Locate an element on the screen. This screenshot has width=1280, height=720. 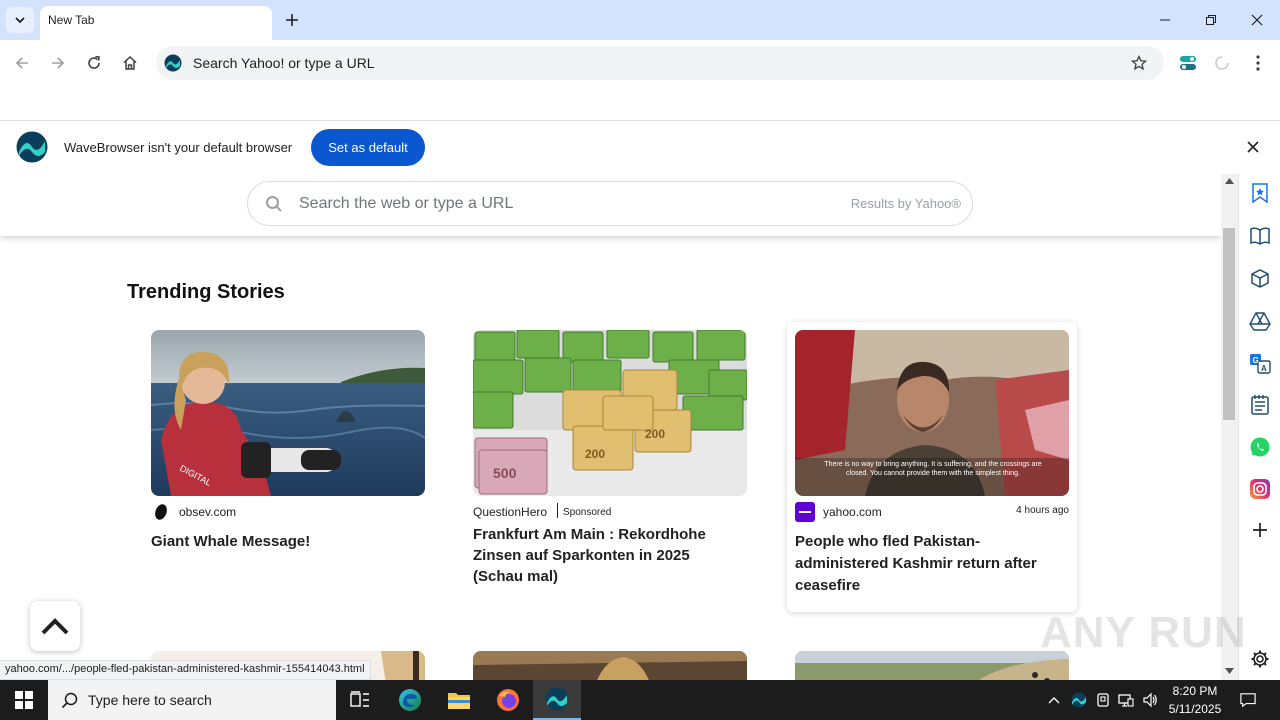
scroll-thumb is located at coordinates (1229, 324).